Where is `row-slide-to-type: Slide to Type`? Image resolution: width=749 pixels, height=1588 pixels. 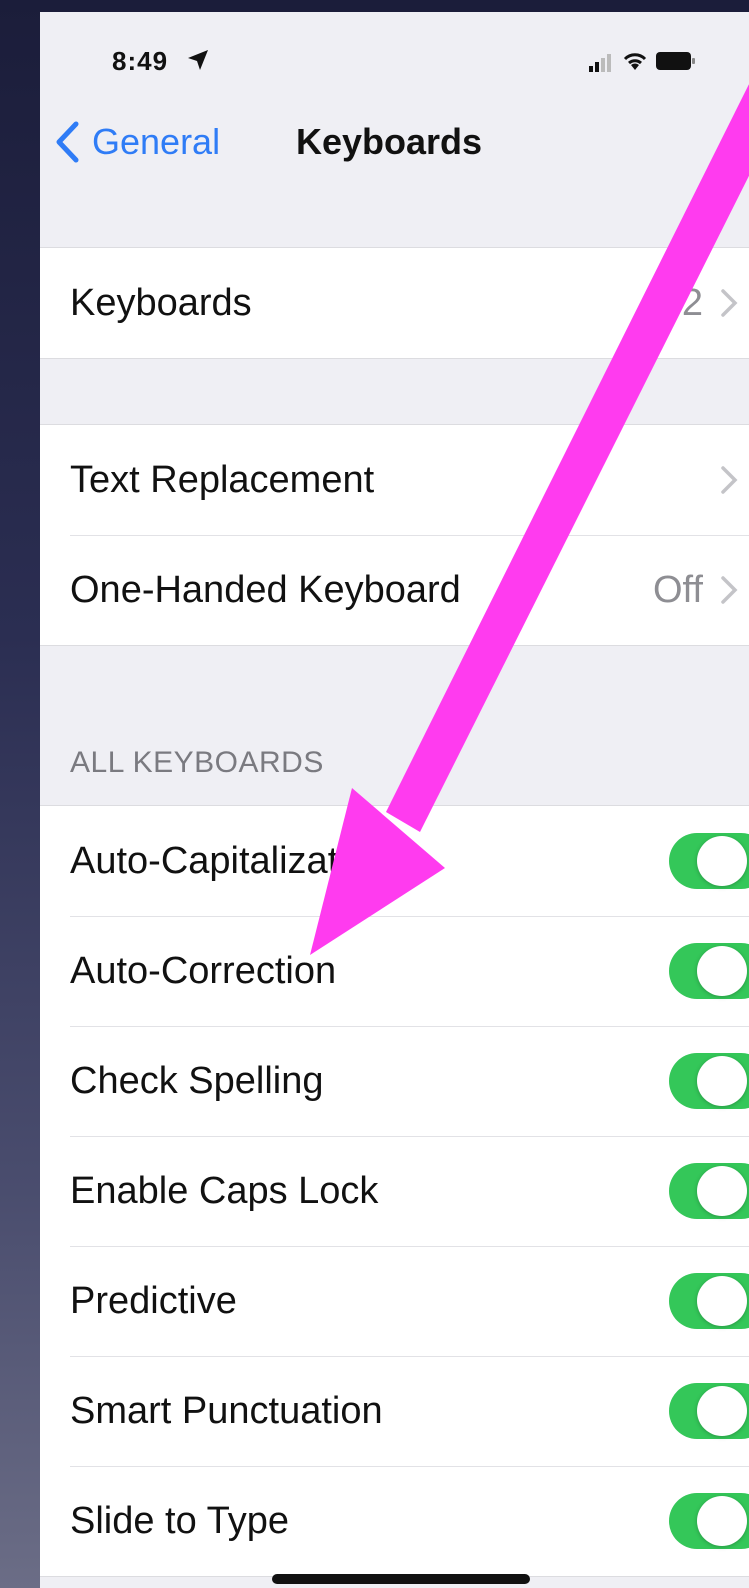
row-slide-to-type: Slide to Type is located at coordinates (394, 1521).